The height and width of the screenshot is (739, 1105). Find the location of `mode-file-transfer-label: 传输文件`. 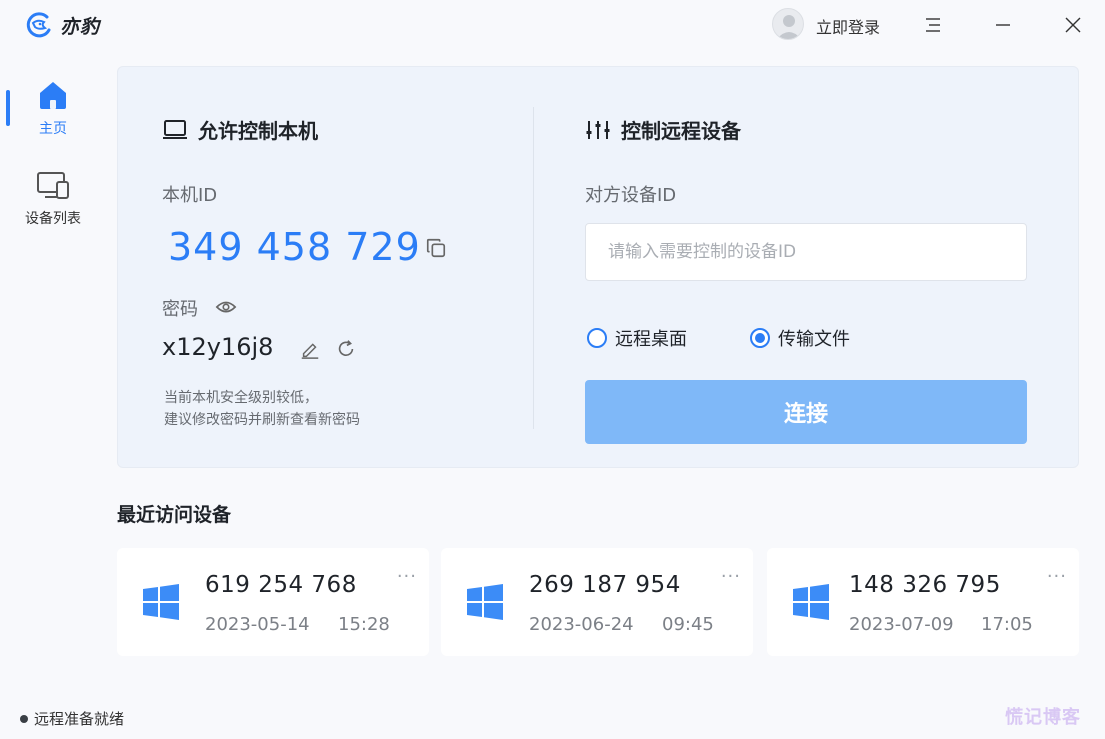

mode-file-transfer-label: 传输文件 is located at coordinates (814, 339).